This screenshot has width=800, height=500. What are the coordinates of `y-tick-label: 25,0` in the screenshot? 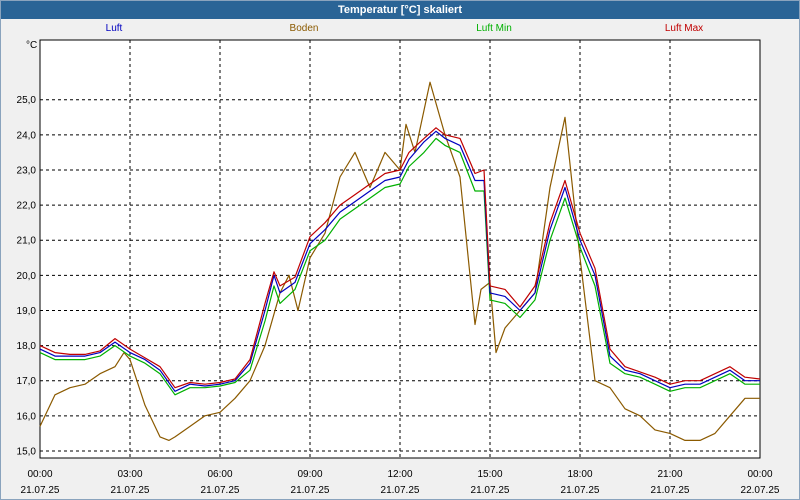 It's located at (27, 100).